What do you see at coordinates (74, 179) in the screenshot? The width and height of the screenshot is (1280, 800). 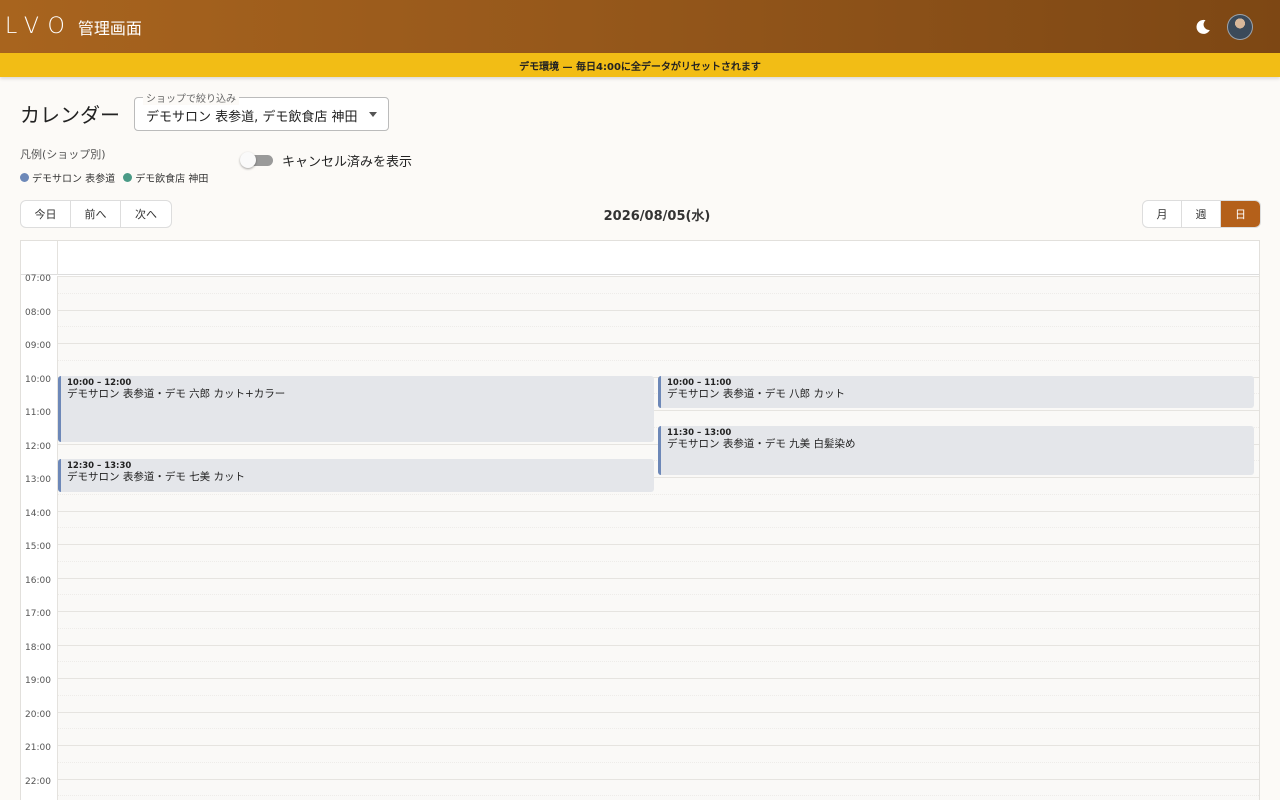 I see `legend-label: デモサロン 表参道` at bounding box center [74, 179].